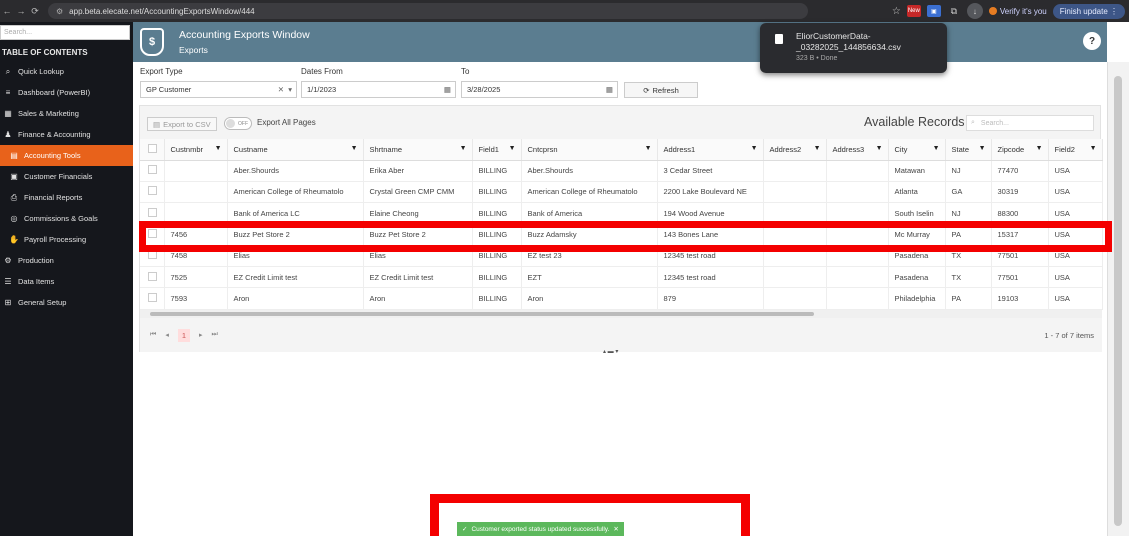 This screenshot has width=1129, height=536. I want to click on column-header: Field2 ▼, so click(1075, 150).